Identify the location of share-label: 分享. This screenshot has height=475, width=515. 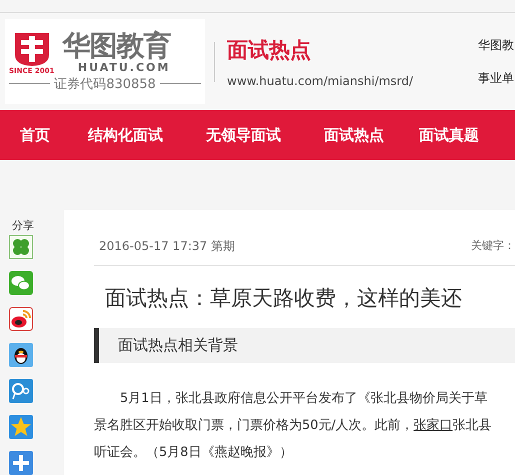
(23, 225).